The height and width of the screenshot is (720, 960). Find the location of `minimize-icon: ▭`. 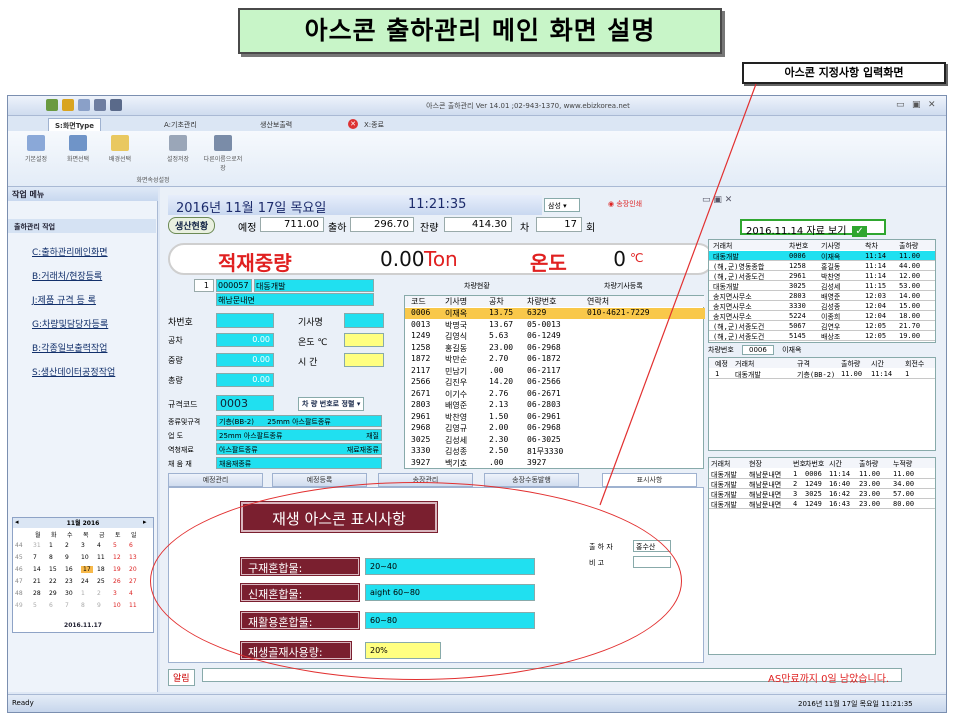

minimize-icon: ▭ is located at coordinates (900, 105).